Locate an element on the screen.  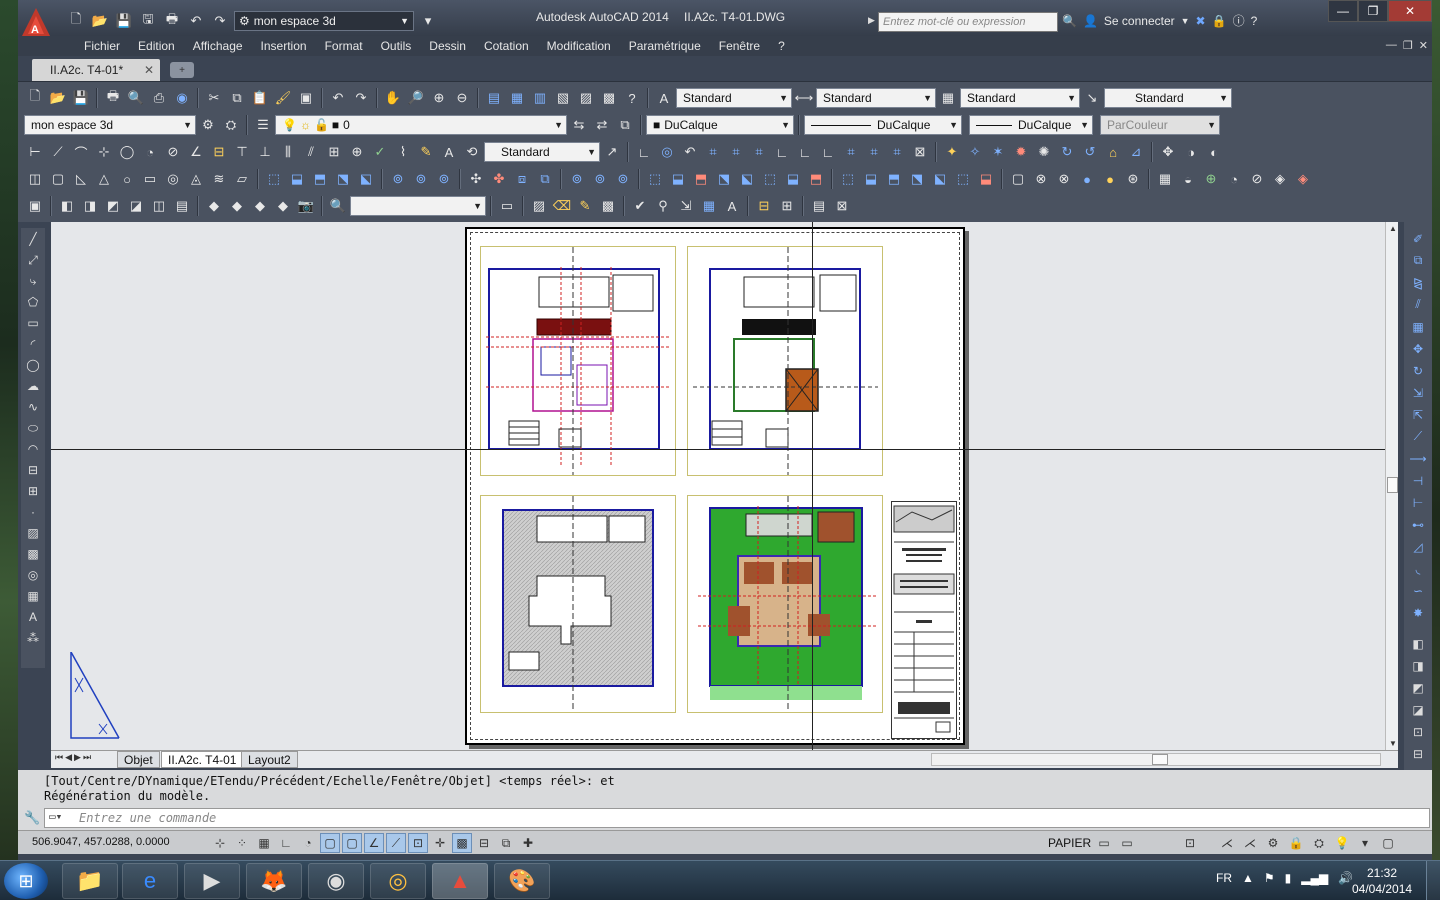
offset-faces-icon: ⬒ is located at coordinates (701, 179).